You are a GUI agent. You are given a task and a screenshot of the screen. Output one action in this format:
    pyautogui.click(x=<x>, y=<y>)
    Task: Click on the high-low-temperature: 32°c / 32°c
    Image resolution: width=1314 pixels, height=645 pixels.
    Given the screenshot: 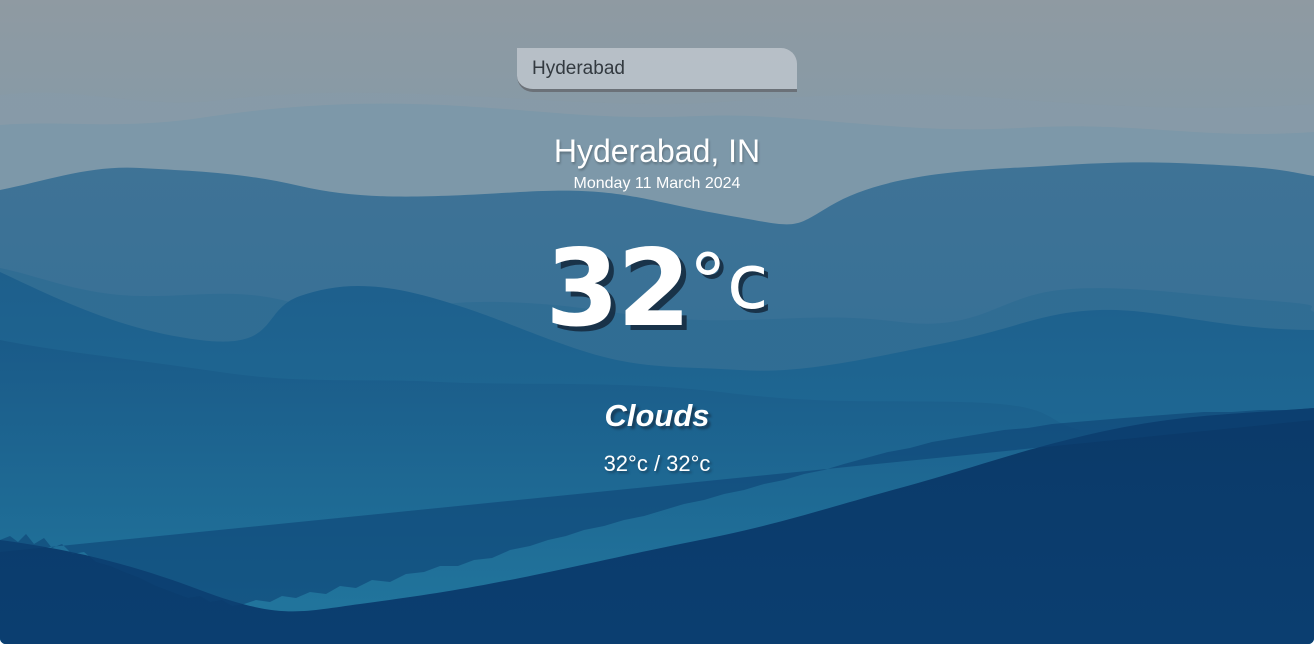 What is the action you would take?
    pyautogui.click(x=657, y=463)
    